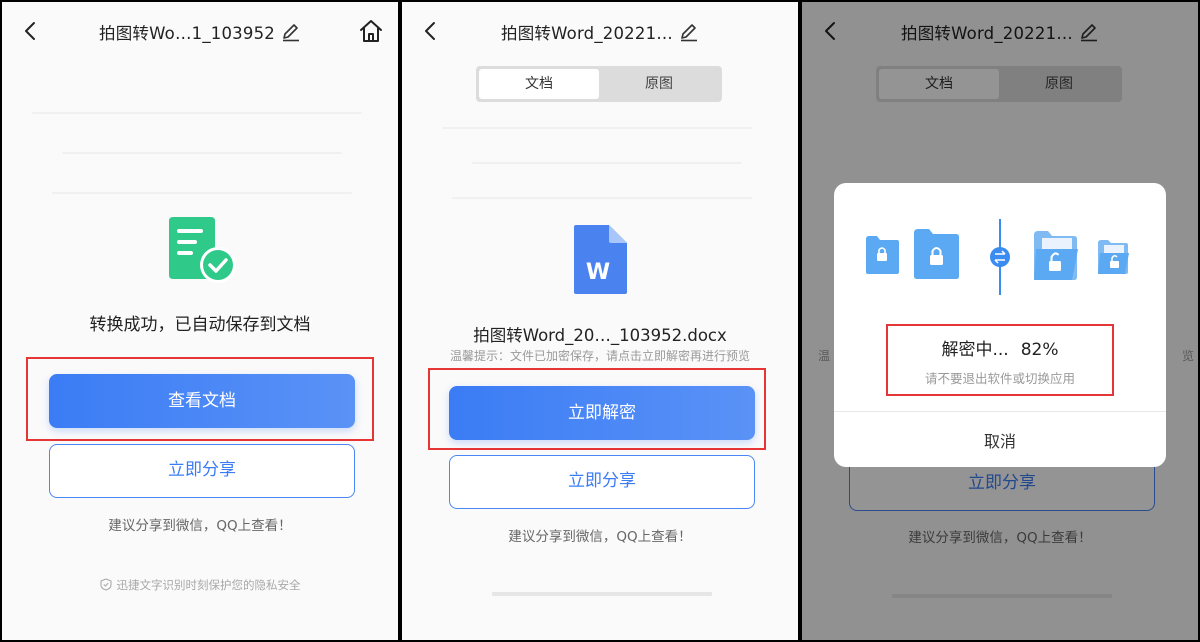  What do you see at coordinates (1000, 411) in the screenshot?
I see `dialog-divider` at bounding box center [1000, 411].